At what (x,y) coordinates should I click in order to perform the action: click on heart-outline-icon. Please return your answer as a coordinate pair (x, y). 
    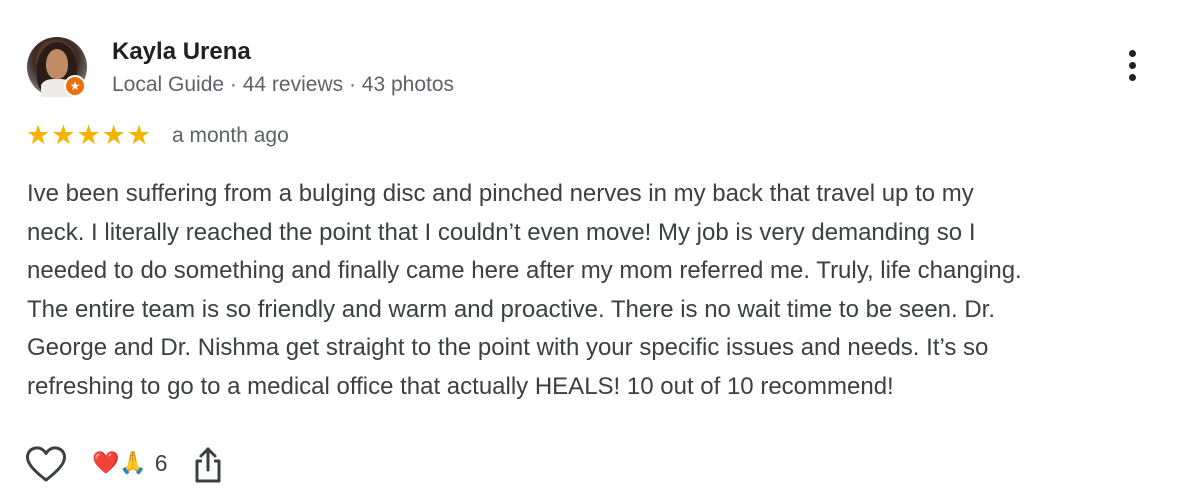
    Looking at the image, I should click on (46, 464).